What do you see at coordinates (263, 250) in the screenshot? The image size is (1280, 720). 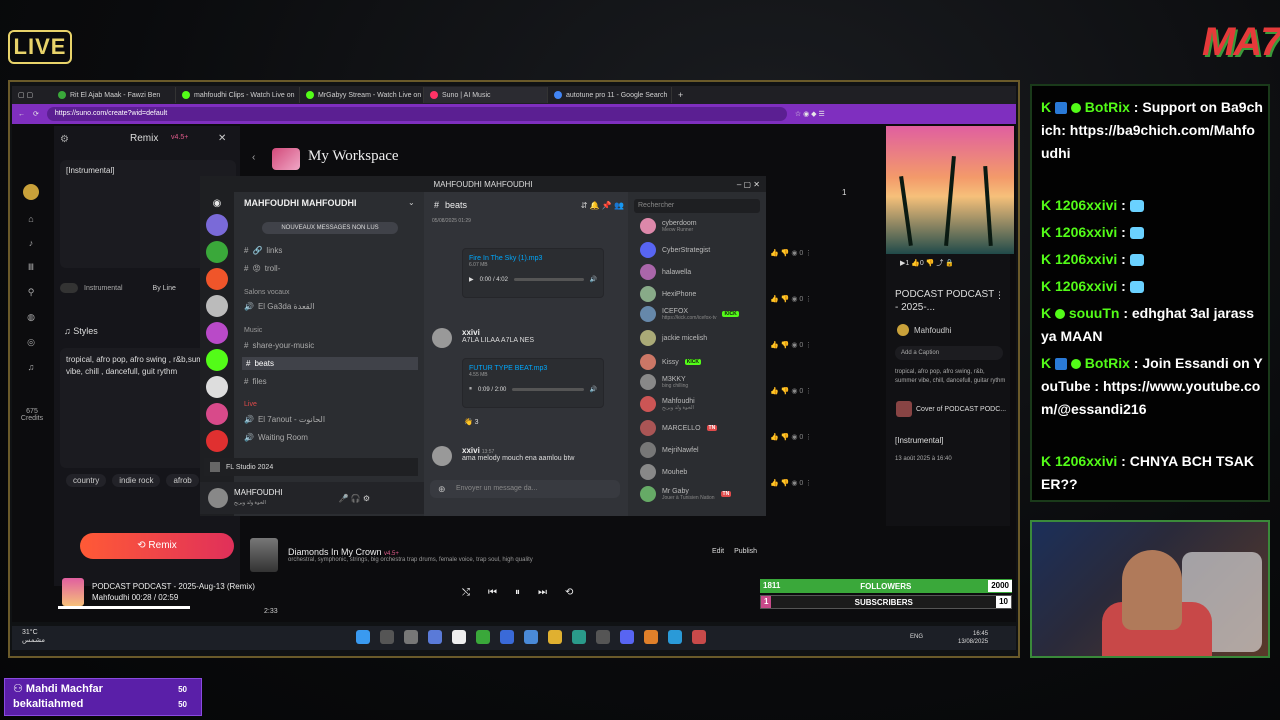 I see `channel-links: # 🔗 links` at bounding box center [263, 250].